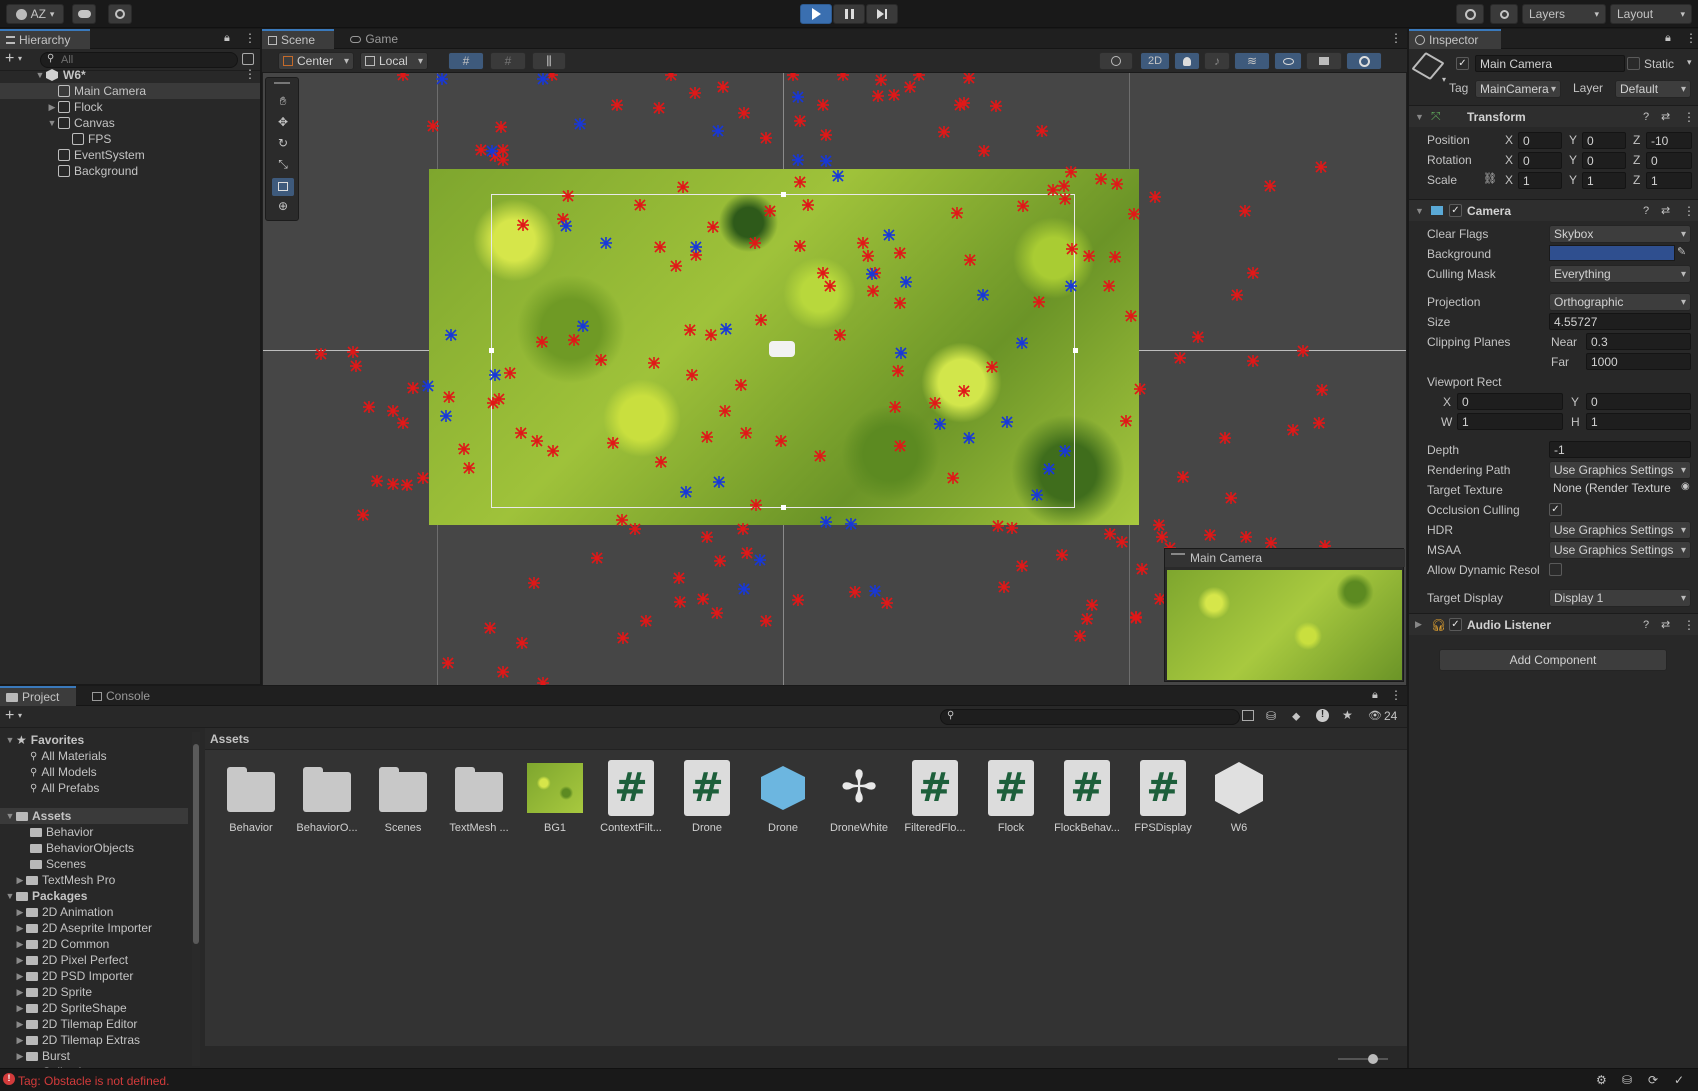 The width and height of the screenshot is (1698, 1091). Describe the element at coordinates (1620, 234) in the screenshot. I see `clear-flags-dropdown: Skybox` at that location.